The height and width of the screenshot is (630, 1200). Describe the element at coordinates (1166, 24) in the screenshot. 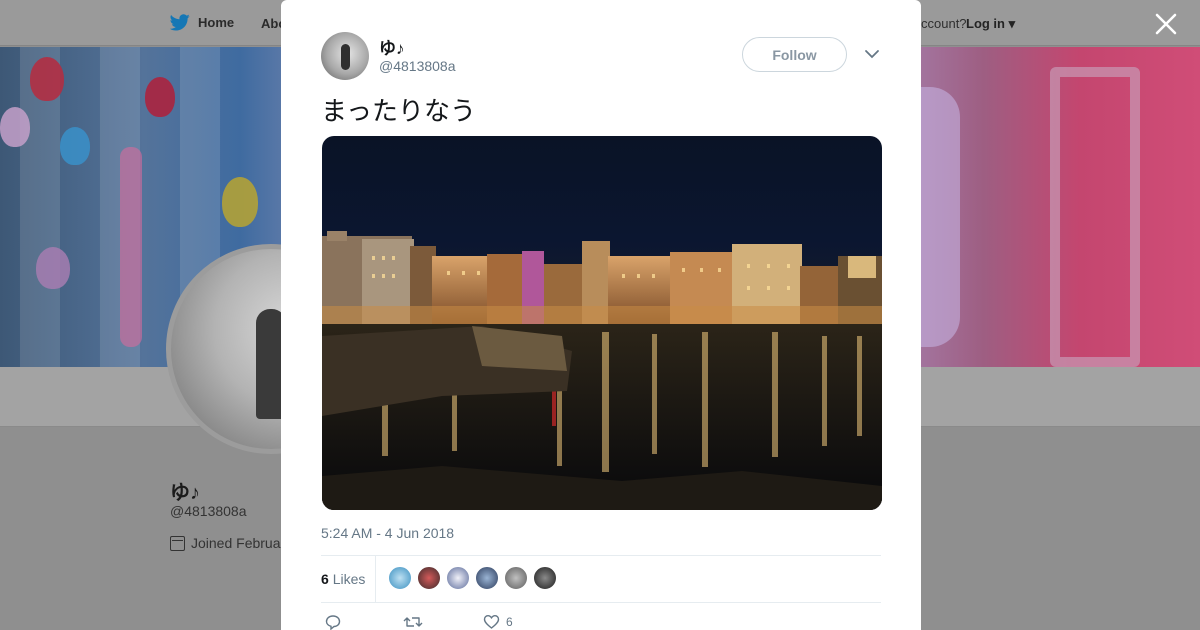

I see `close-icon` at that location.